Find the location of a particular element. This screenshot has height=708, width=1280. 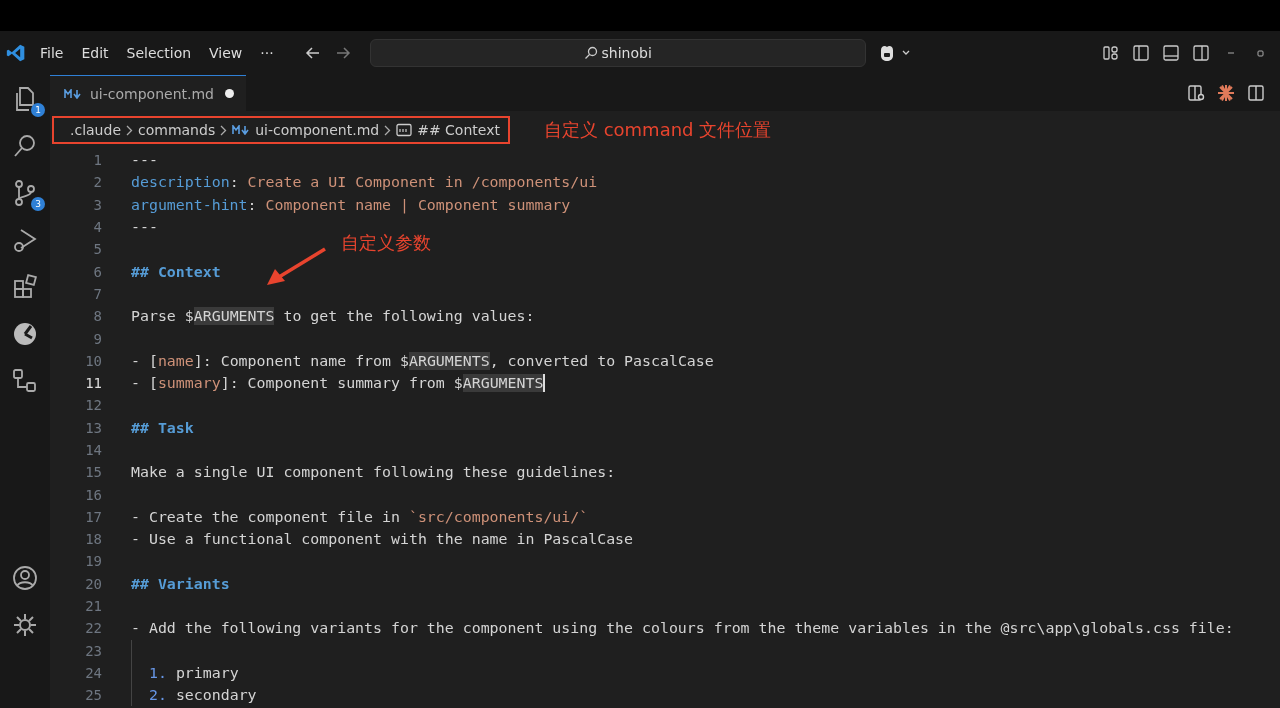

line-number: 7 is located at coordinates (97, 293).